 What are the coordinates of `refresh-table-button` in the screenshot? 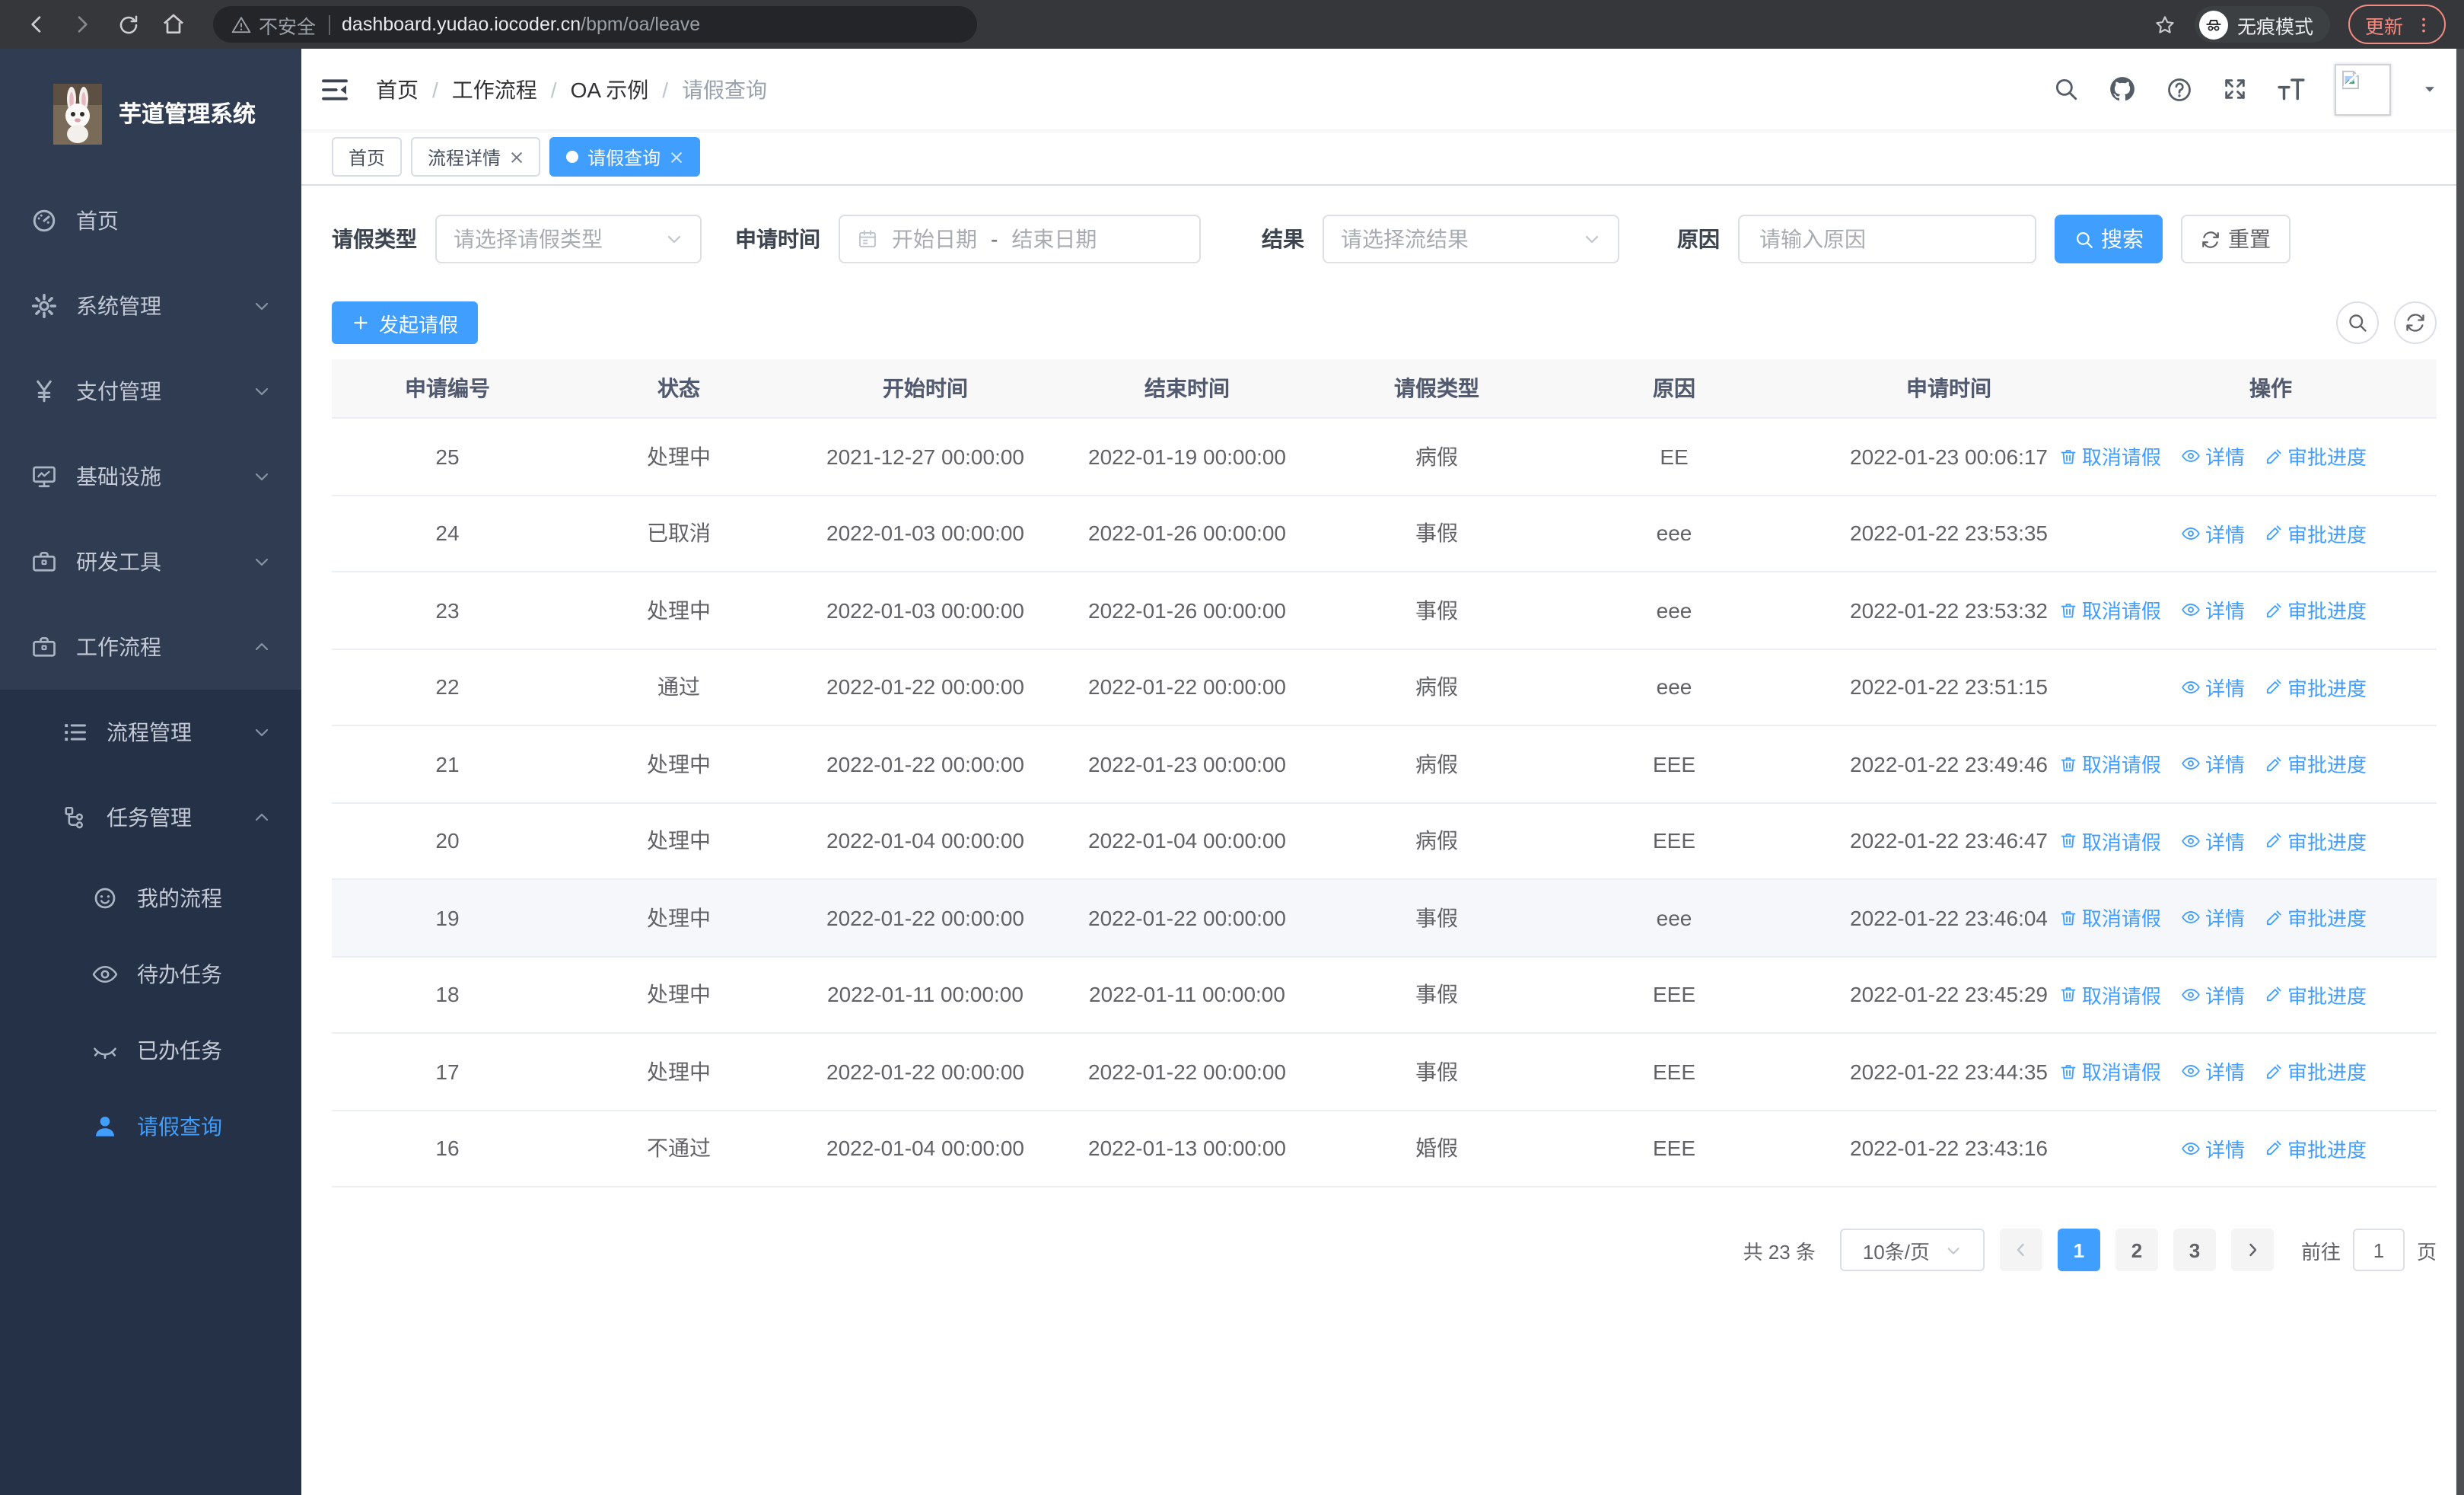 It's located at (2415, 323).